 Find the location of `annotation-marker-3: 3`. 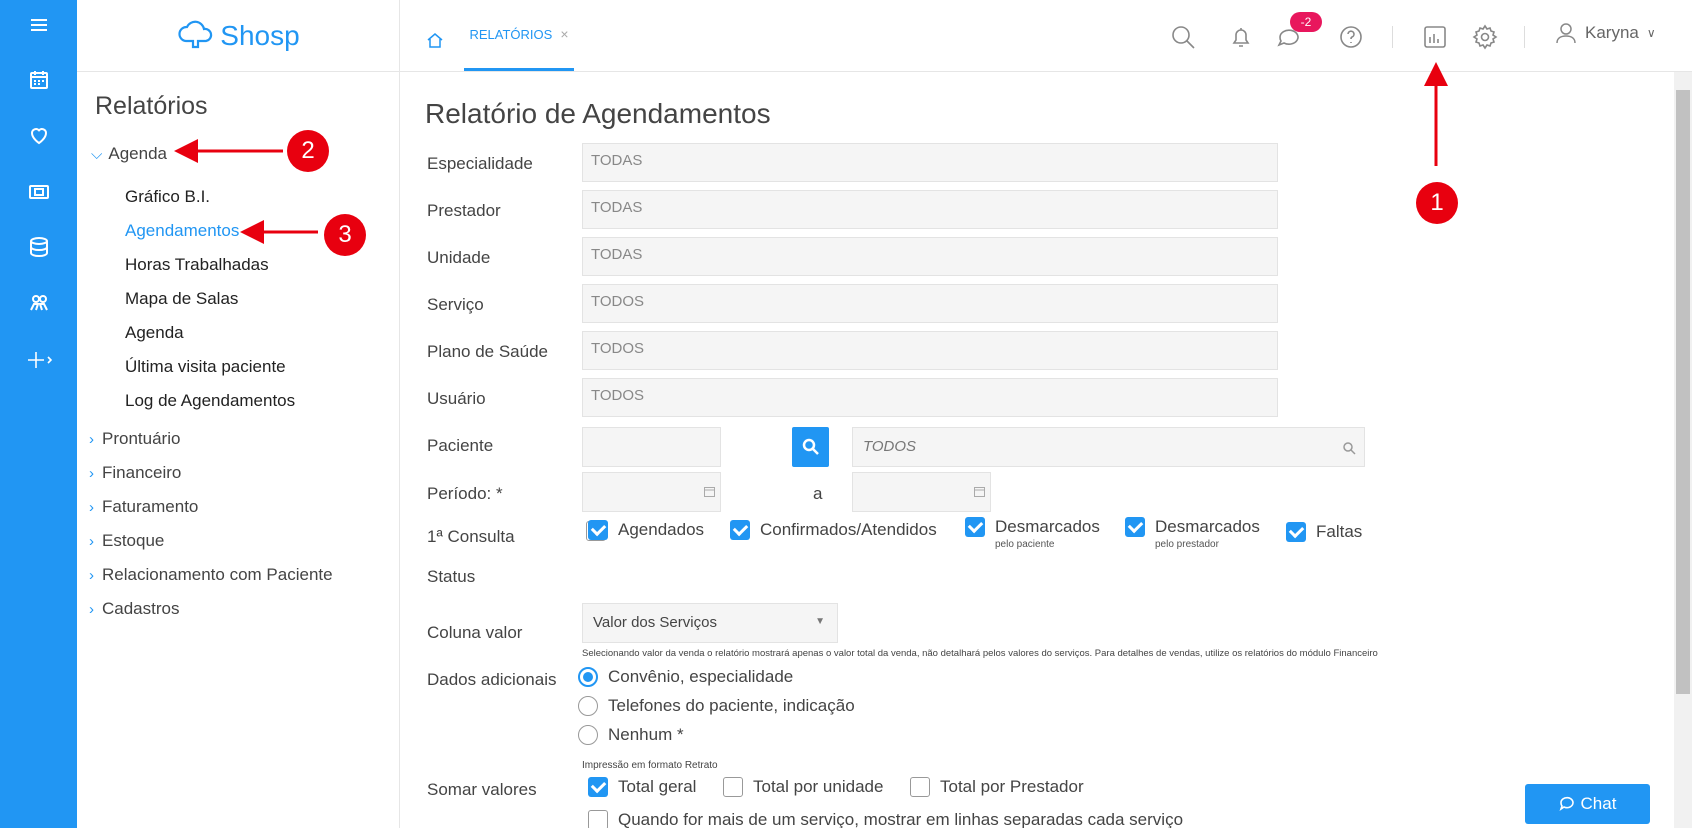

annotation-marker-3: 3 is located at coordinates (345, 235).